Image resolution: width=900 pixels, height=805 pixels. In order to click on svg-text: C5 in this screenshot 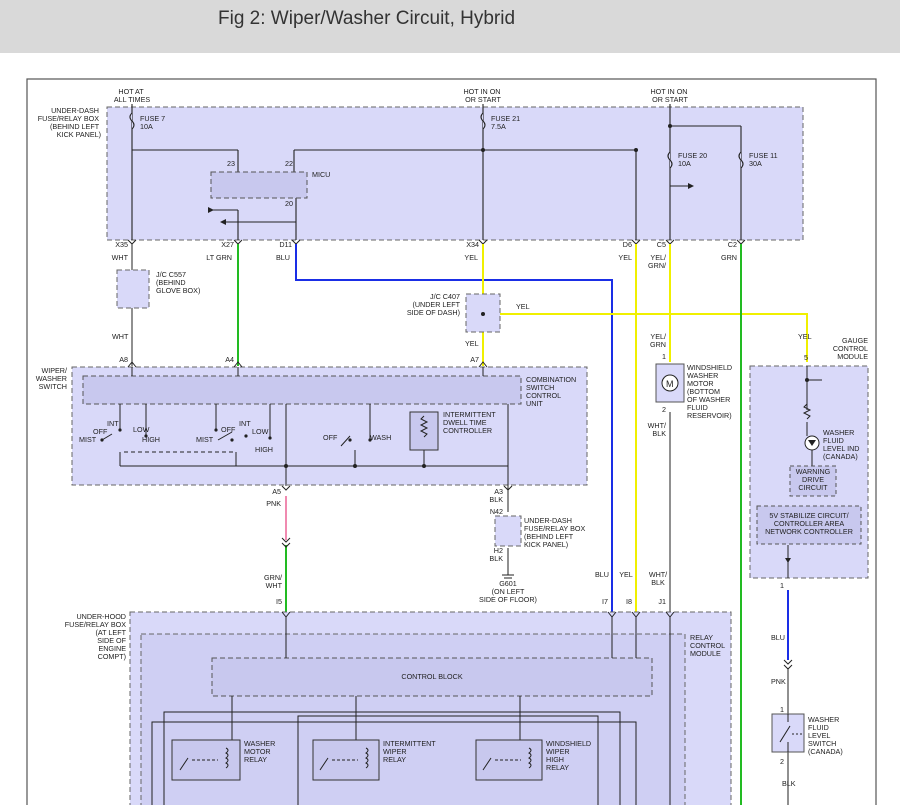, I will do `click(661, 244)`.